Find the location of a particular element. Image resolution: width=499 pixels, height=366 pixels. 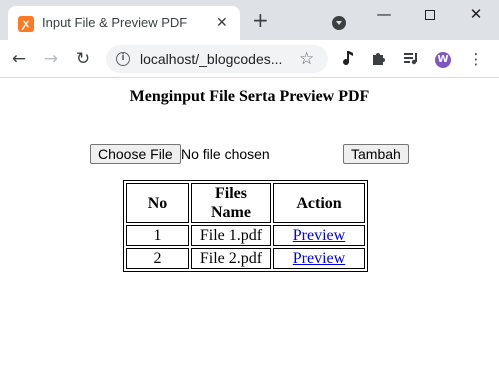

tab-search-icon is located at coordinates (339, 23).